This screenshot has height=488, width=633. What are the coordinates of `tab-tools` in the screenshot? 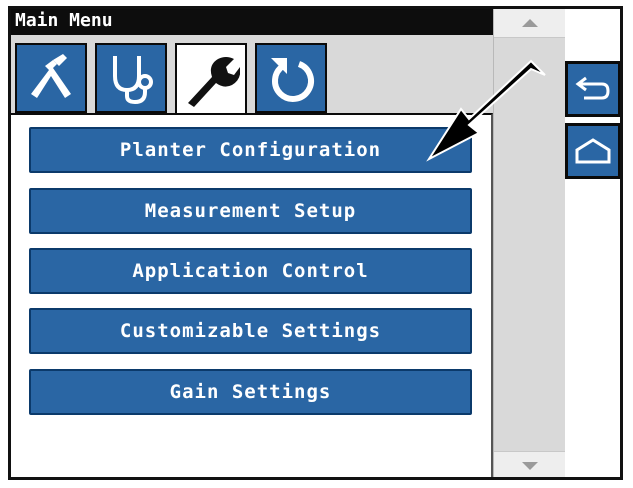 It's located at (51, 78).